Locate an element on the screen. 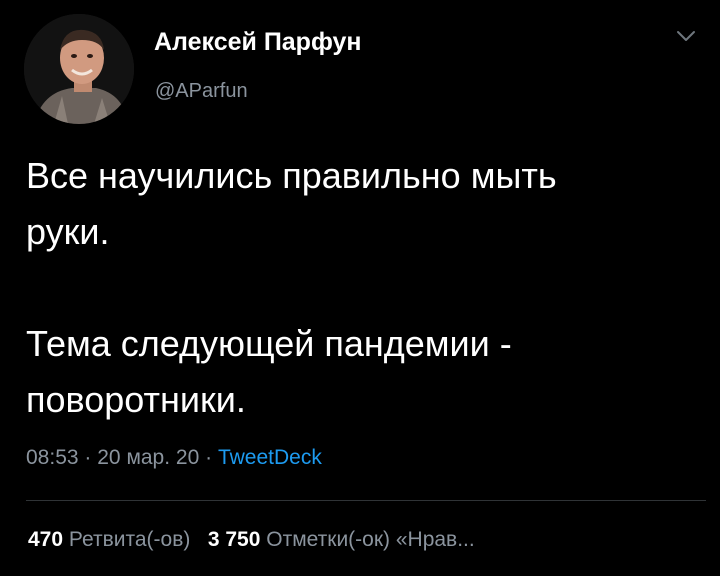 The image size is (720, 576). avatar-image is located at coordinates (79, 69).